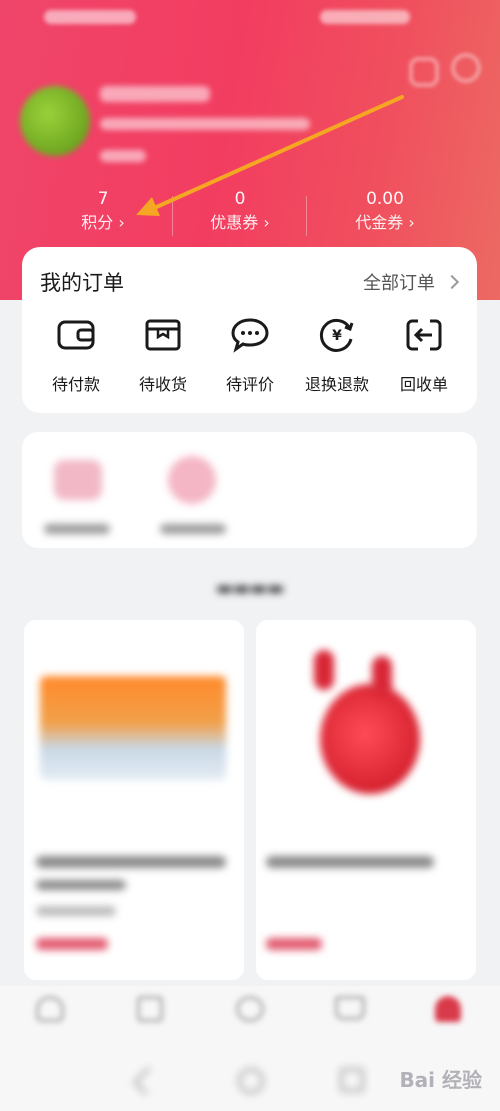 The image size is (500, 1111). What do you see at coordinates (251, 1081) in the screenshot?
I see `home-circle-icon` at bounding box center [251, 1081].